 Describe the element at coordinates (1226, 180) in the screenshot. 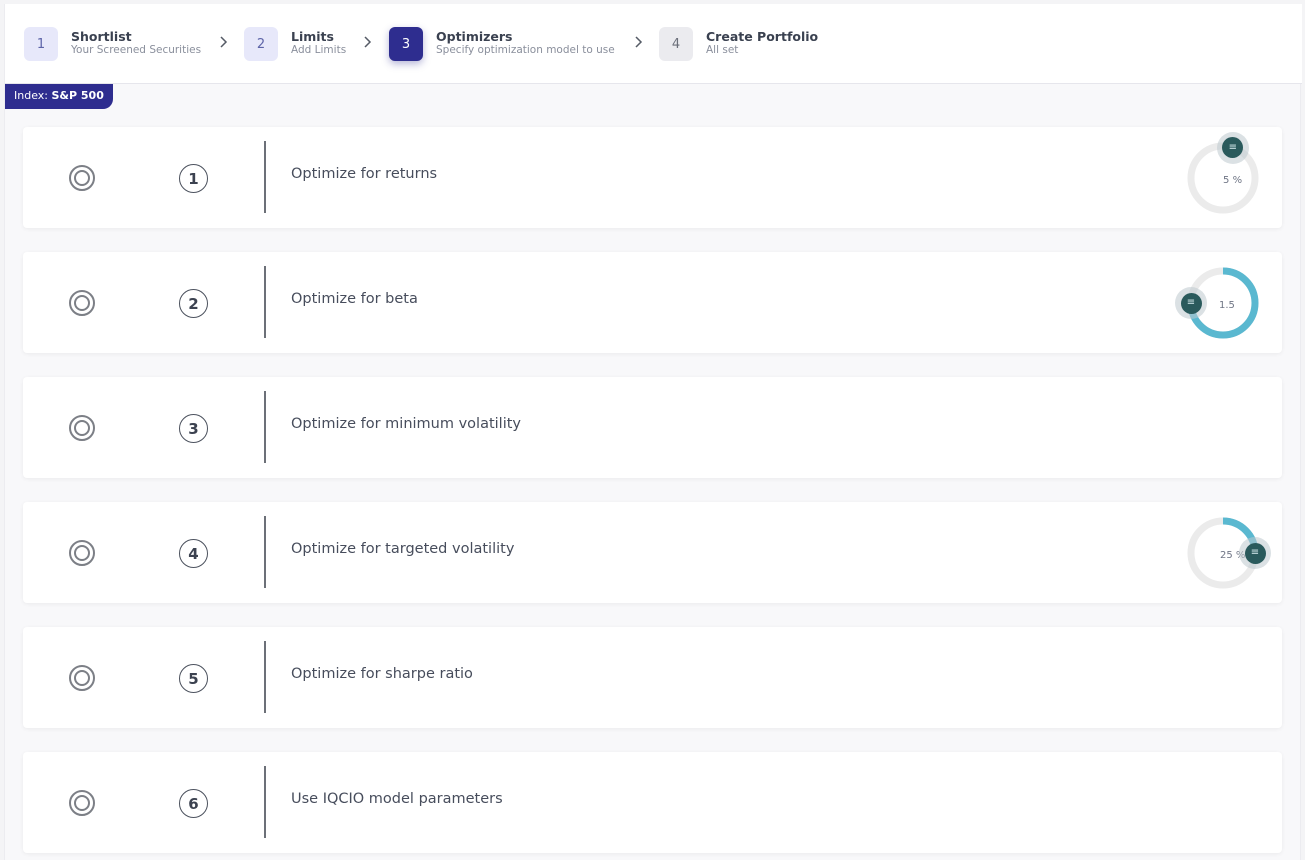

I see `dial-number: 5` at that location.